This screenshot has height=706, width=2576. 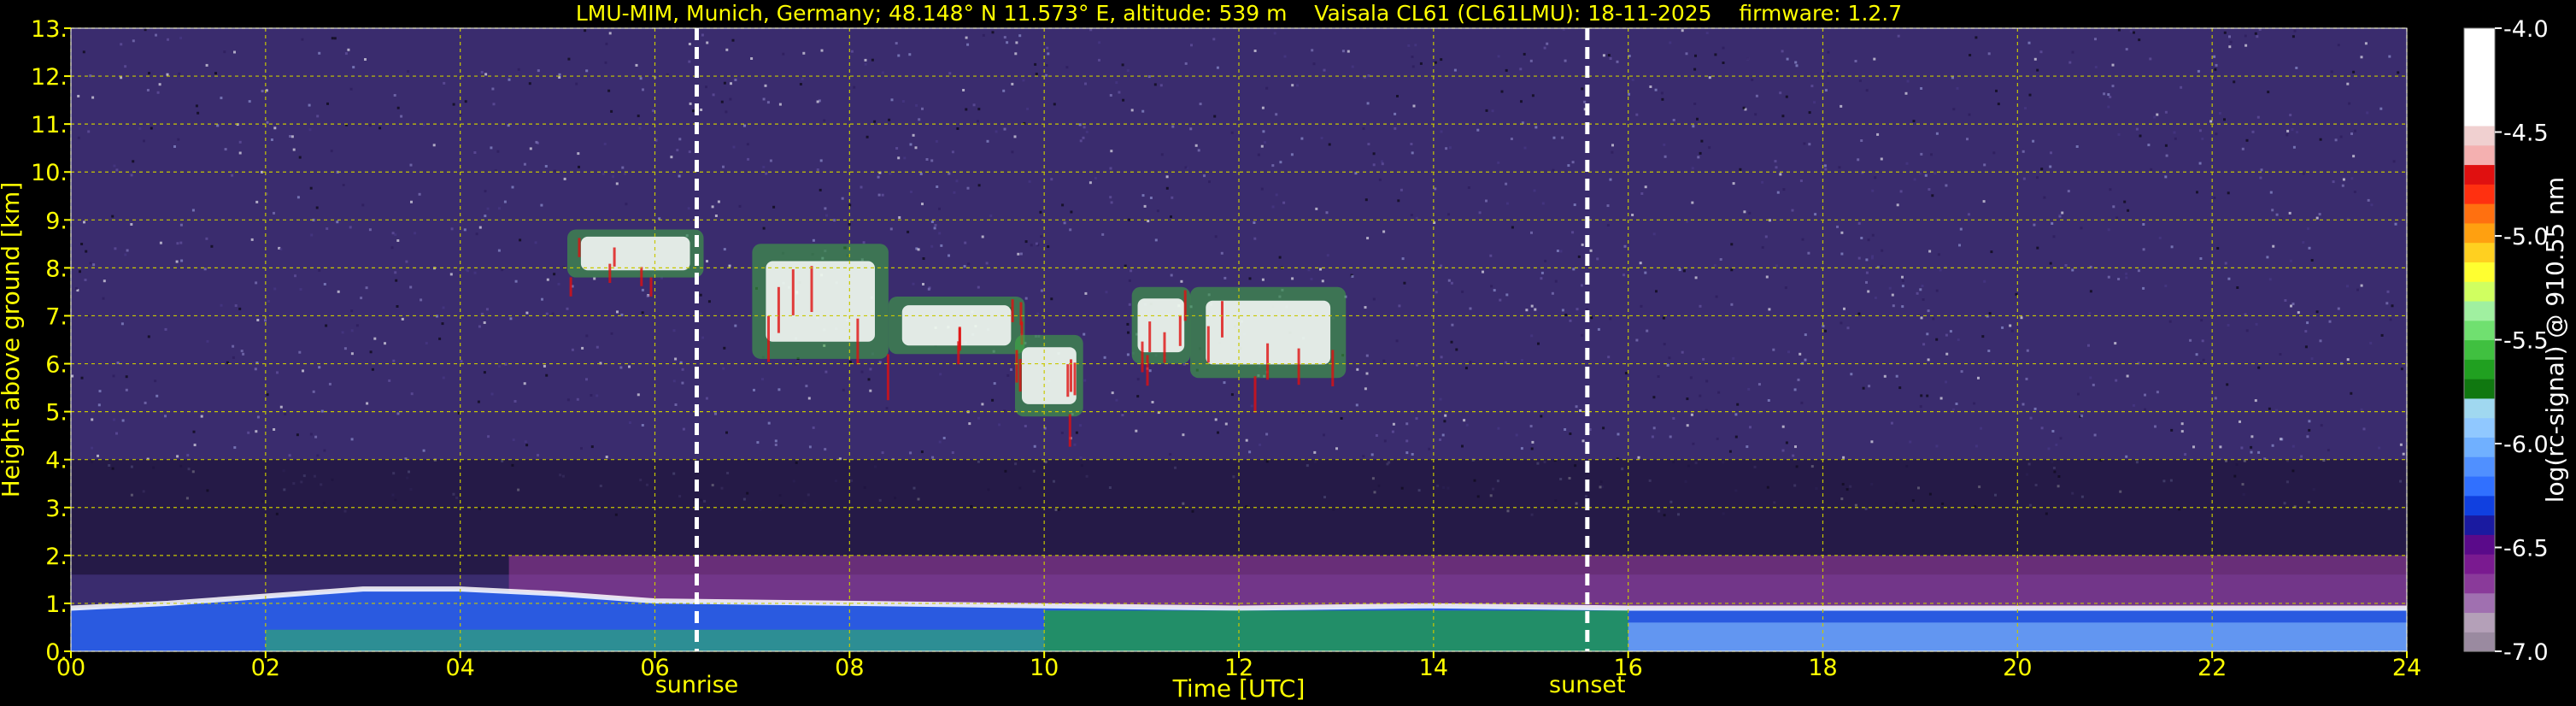 I want to click on colorbar-tick-label: -6.5, so click(x=2526, y=549).